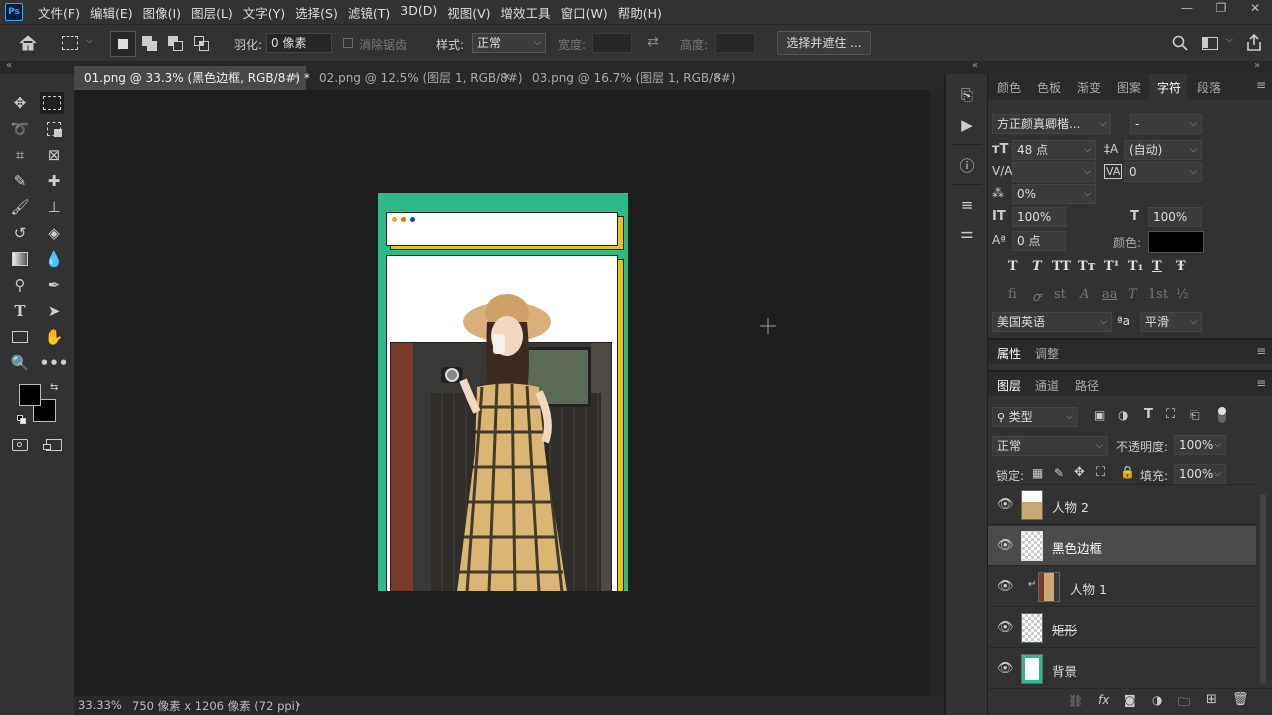 Image resolution: width=1272 pixels, height=715 pixels. Describe the element at coordinates (1049, 87) in the screenshot. I see `tab-swatches: 色板` at that location.